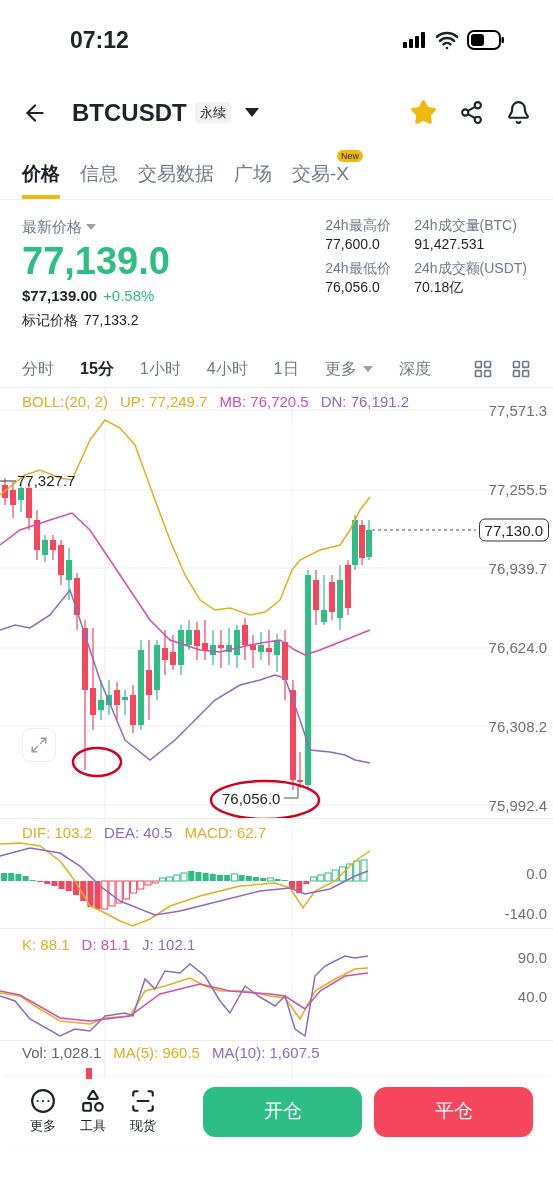 This screenshot has height=1200, width=553. I want to click on interval-tab: 1小时, so click(160, 368).